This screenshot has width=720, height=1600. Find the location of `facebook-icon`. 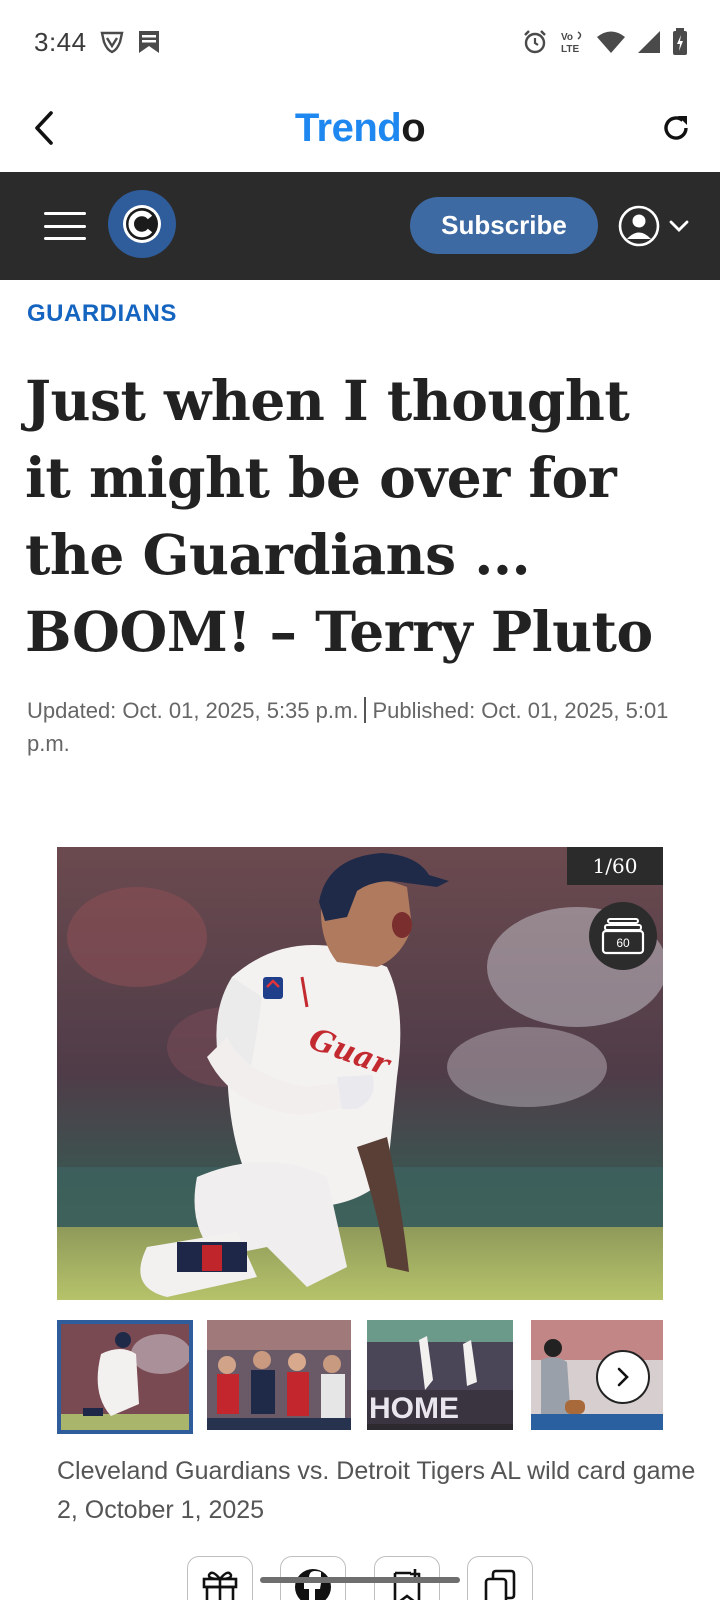

facebook-icon is located at coordinates (313, 1584).